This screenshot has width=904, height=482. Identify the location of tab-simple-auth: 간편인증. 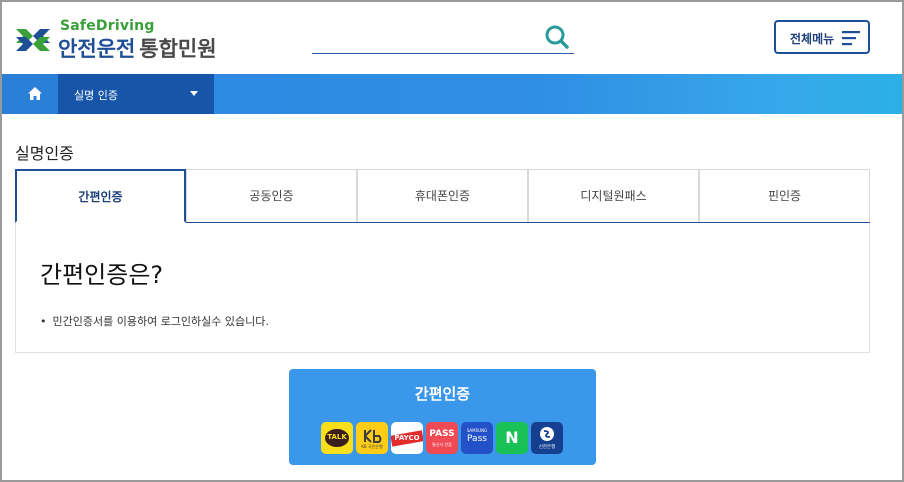
(100, 196).